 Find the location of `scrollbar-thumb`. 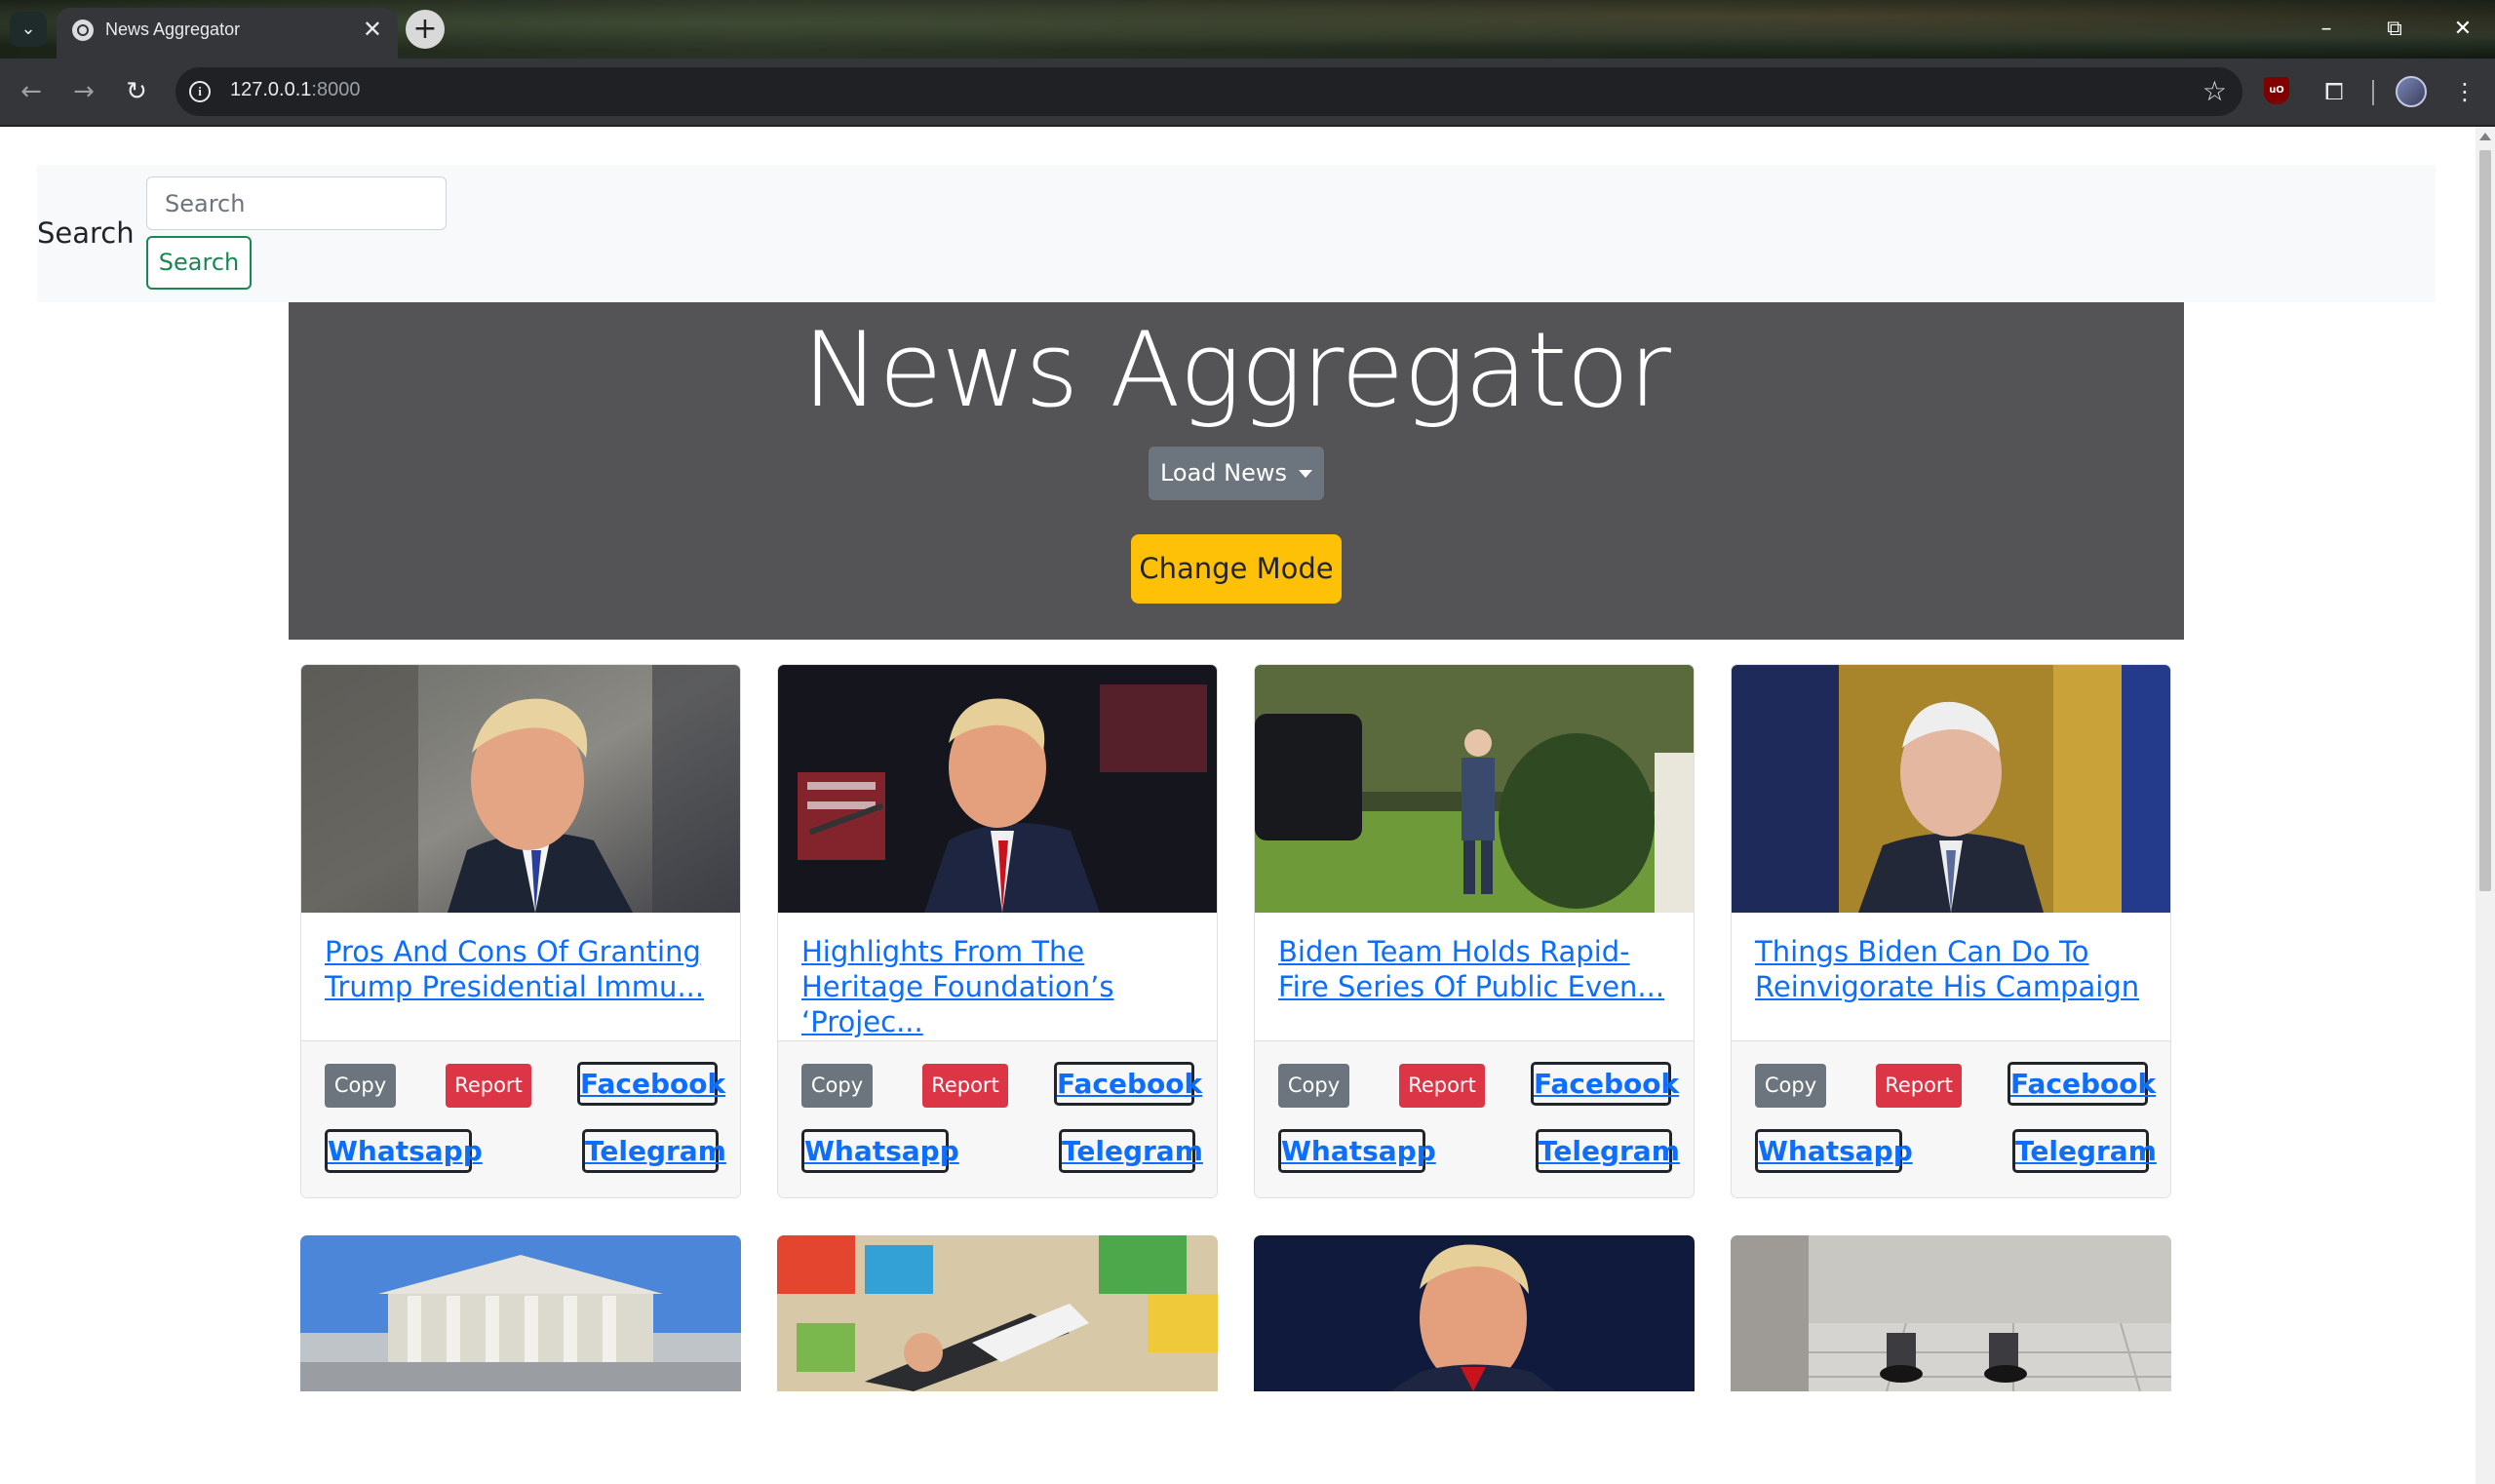

scrollbar-thumb is located at coordinates (2485, 520).